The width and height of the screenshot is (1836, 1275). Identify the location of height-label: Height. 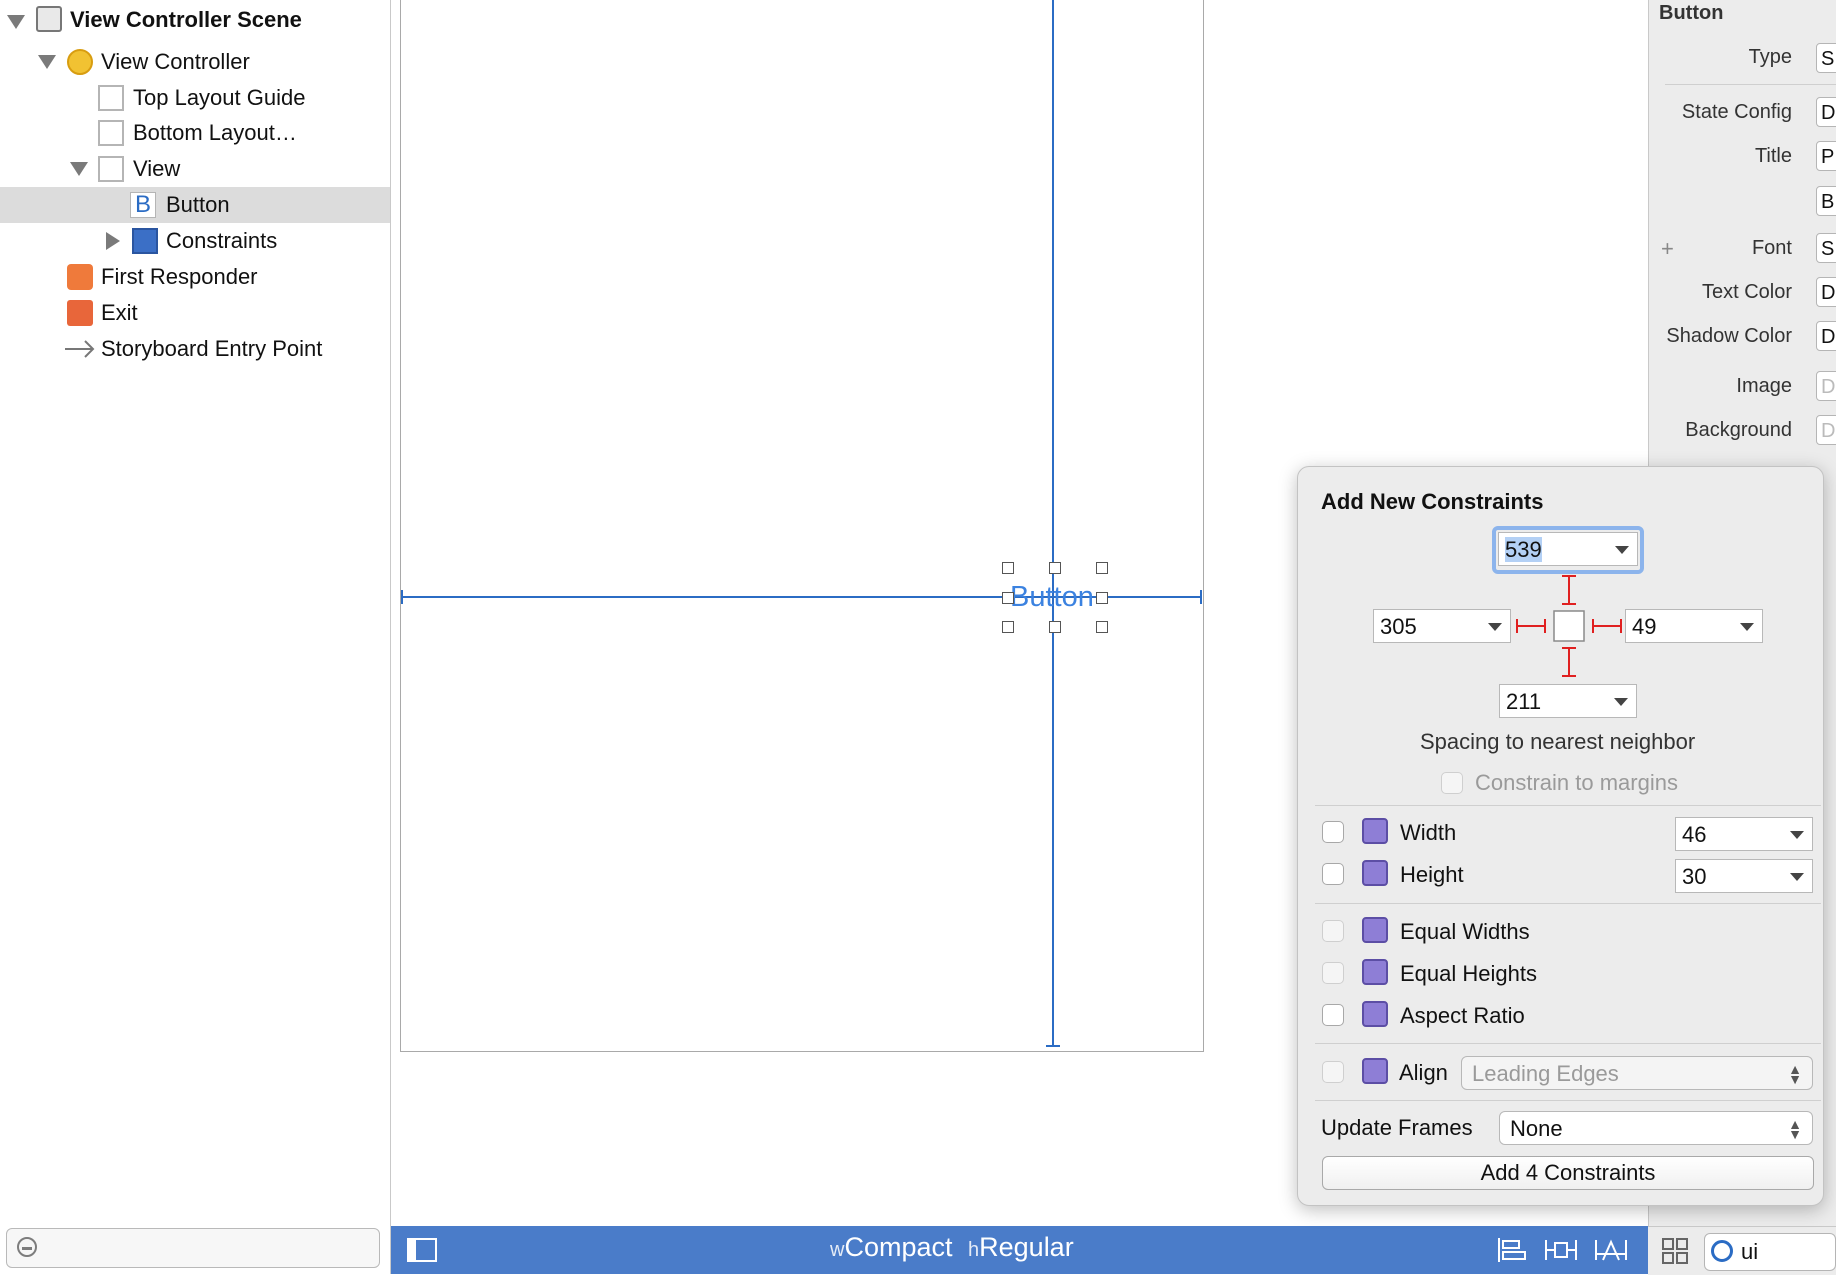
(1432, 874).